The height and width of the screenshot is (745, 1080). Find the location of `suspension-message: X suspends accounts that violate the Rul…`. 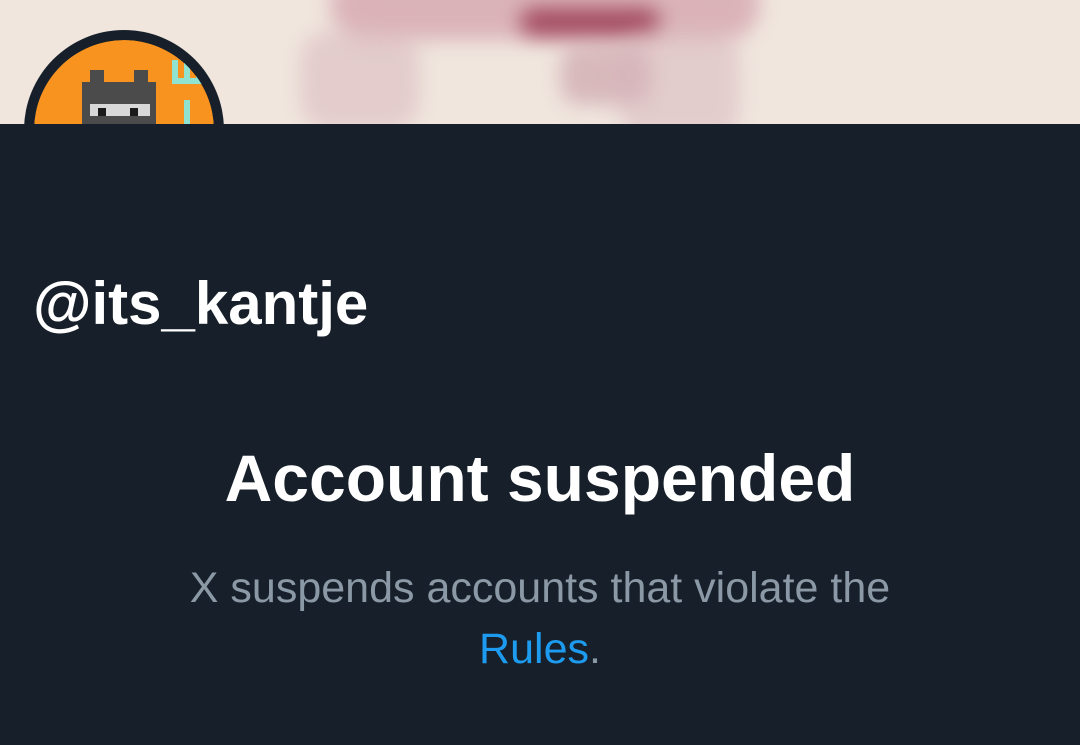

suspension-message: X suspends accounts that violate the Rul… is located at coordinates (540, 619).